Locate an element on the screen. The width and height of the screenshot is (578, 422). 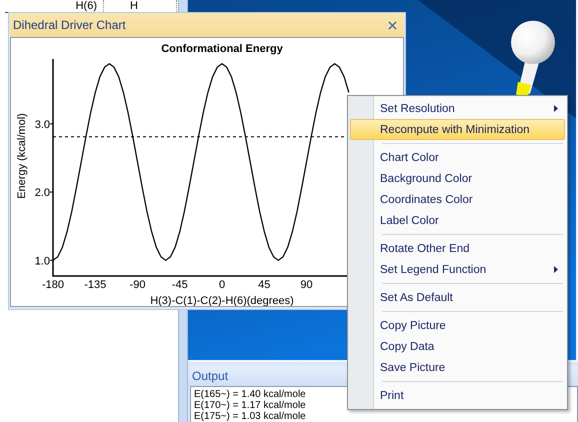
menu-item: Background Color is located at coordinates (457, 178).